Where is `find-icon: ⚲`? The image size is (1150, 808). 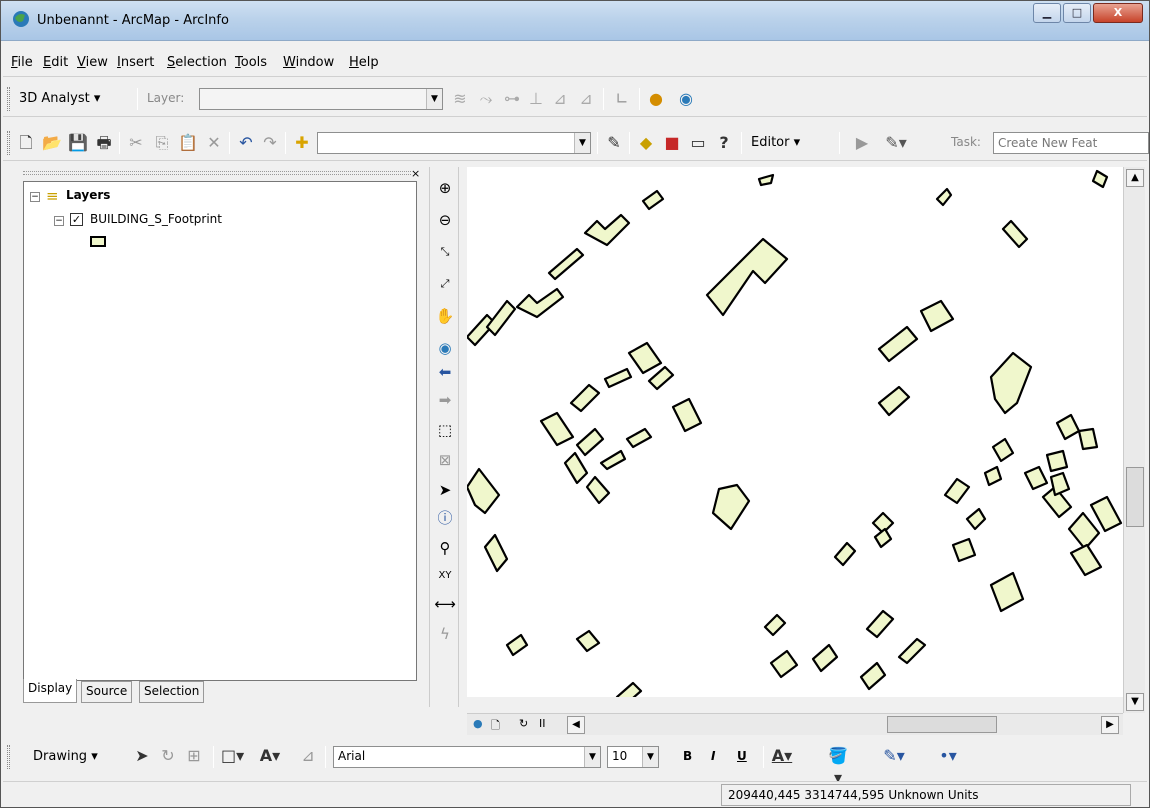
find-icon: ⚲ is located at coordinates (445, 548).